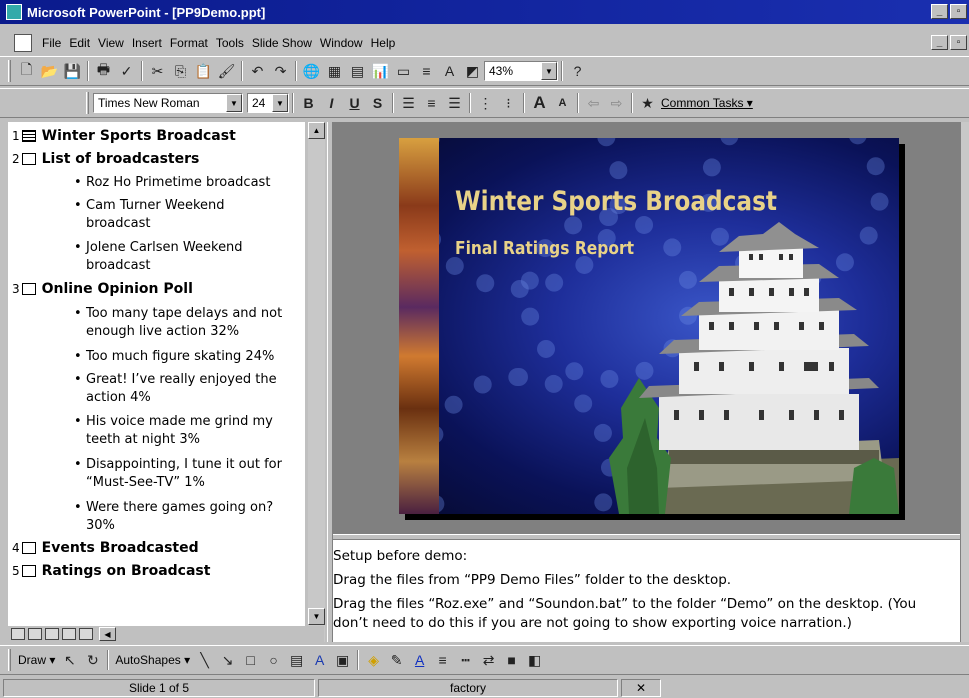 This screenshot has width=969, height=698. I want to click on arrow-style-icon: ⇄, so click(488, 660).